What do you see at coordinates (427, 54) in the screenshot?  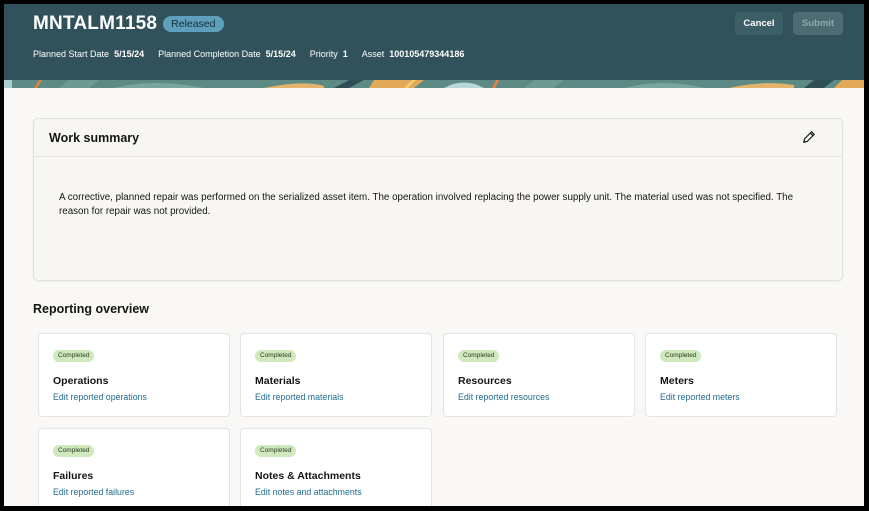 I see `meta-value: 100105479344186` at bounding box center [427, 54].